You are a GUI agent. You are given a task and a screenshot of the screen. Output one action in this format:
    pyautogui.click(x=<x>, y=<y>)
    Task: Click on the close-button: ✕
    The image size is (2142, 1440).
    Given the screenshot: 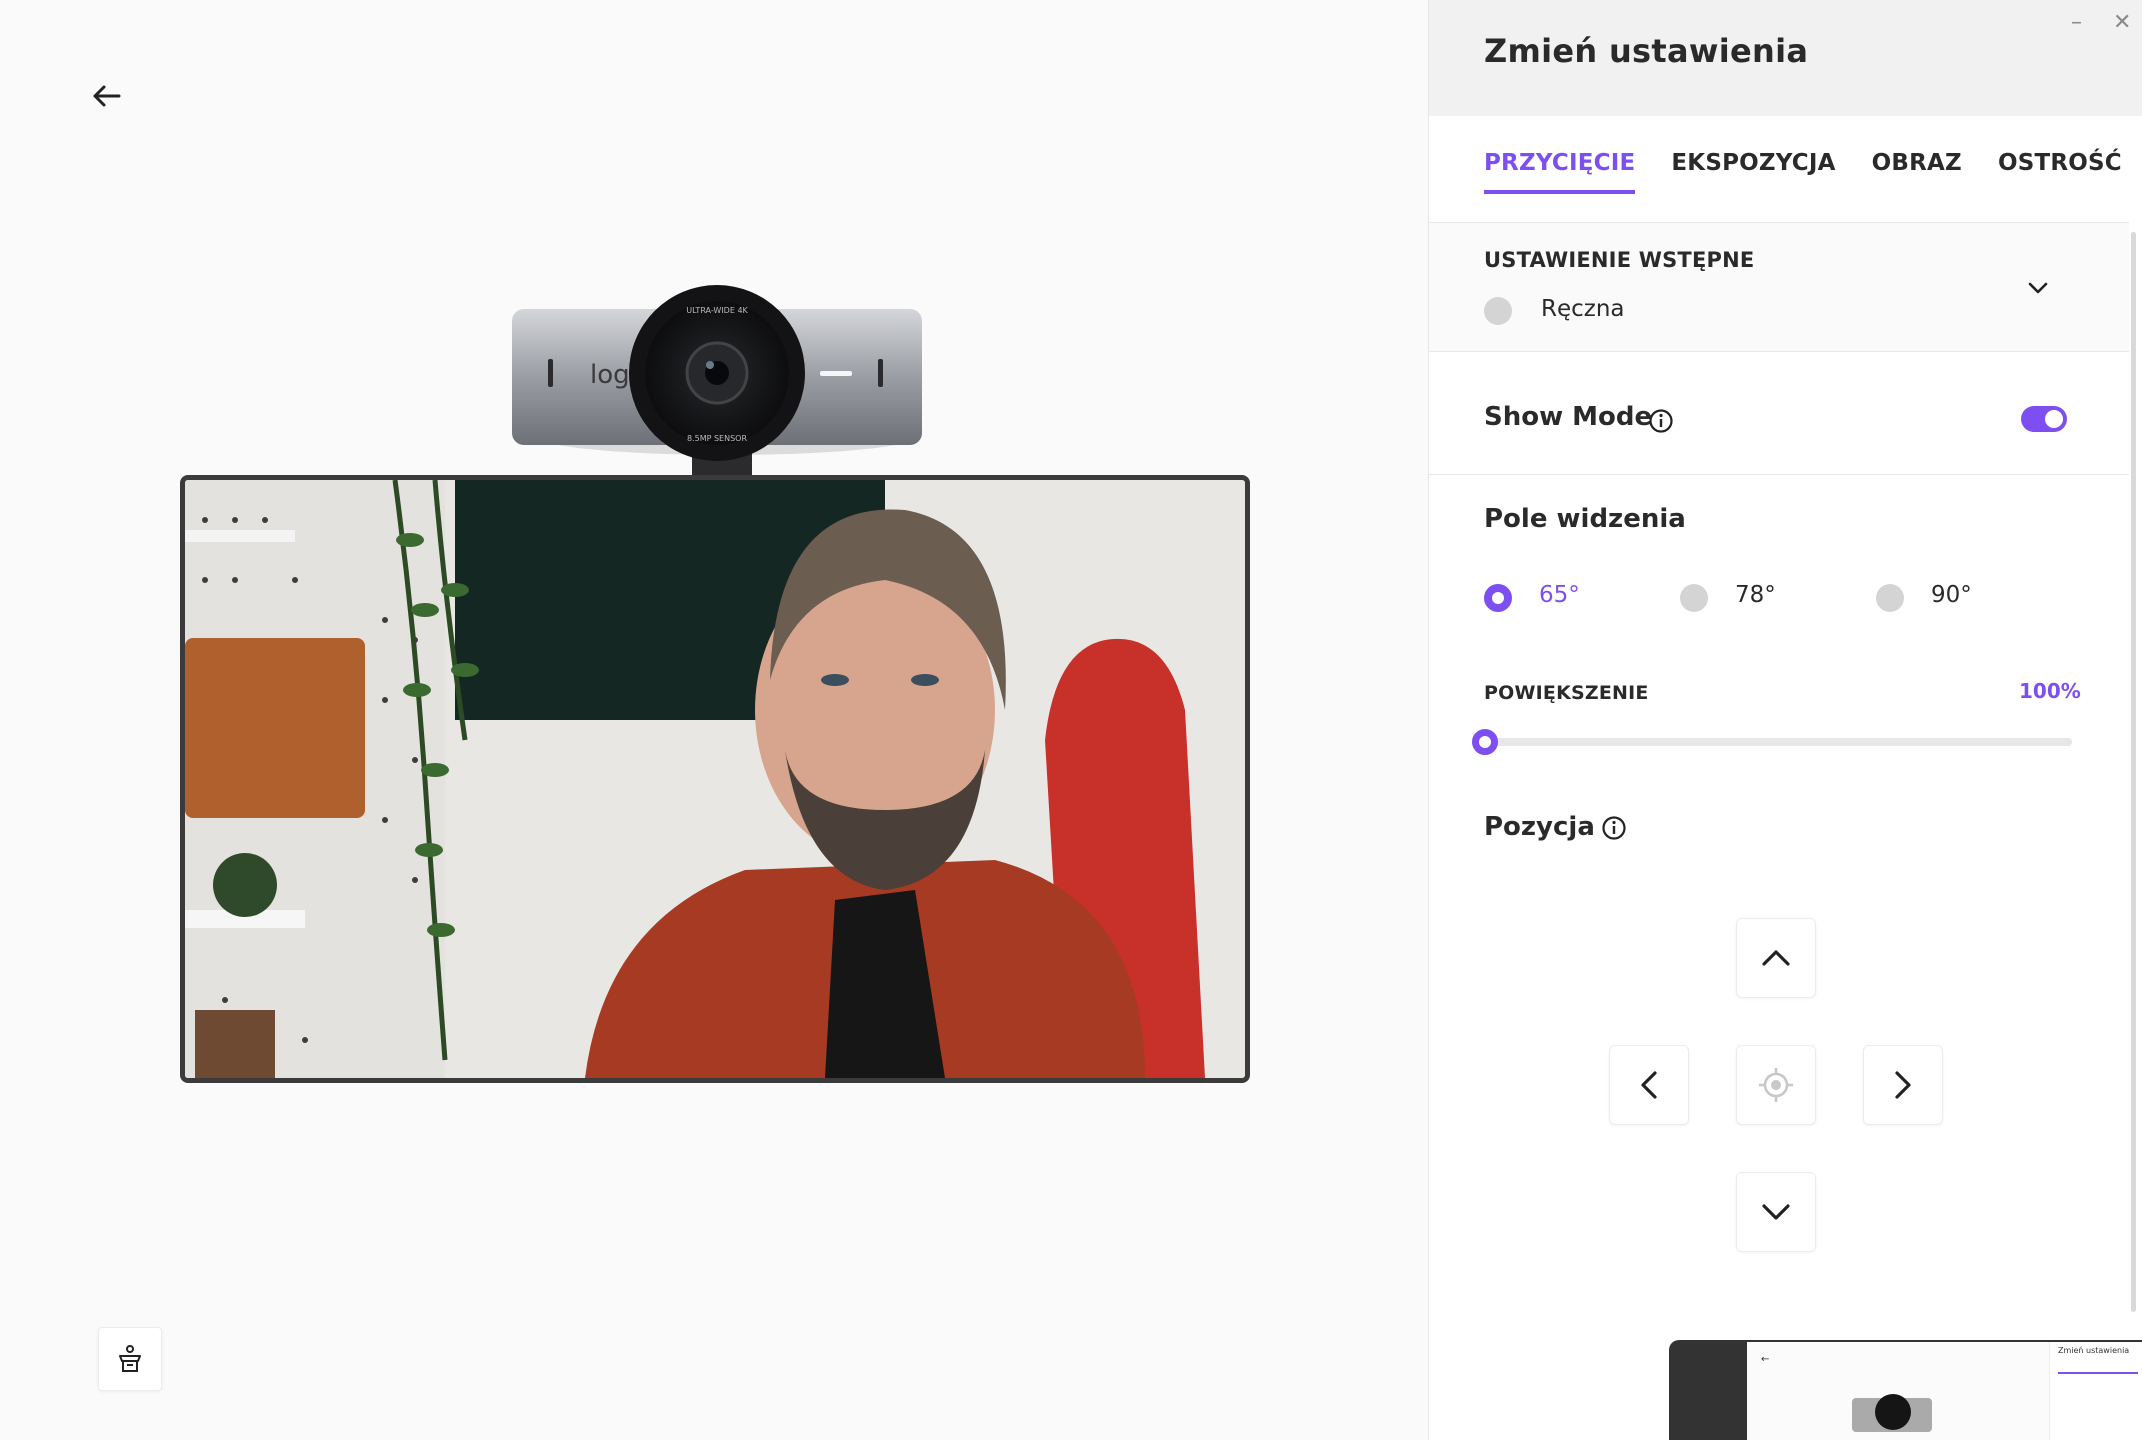 What is the action you would take?
    pyautogui.click(x=2122, y=22)
    